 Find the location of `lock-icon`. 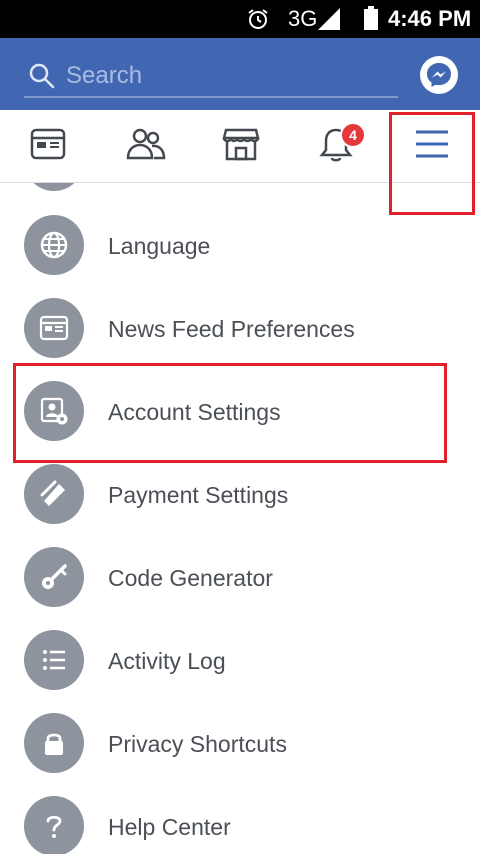

lock-icon is located at coordinates (54, 743).